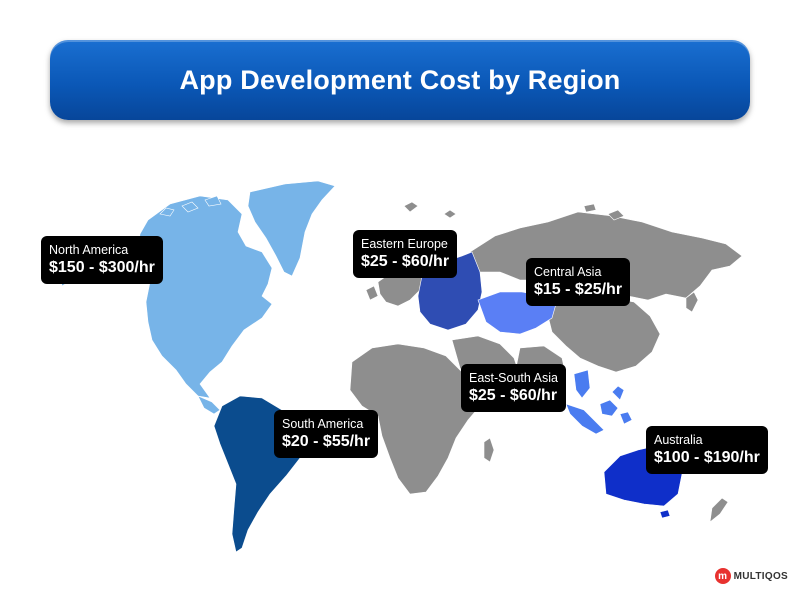 The height and width of the screenshot is (600, 800). Describe the element at coordinates (513, 378) in the screenshot. I see `region-name: East-South Asia` at that location.